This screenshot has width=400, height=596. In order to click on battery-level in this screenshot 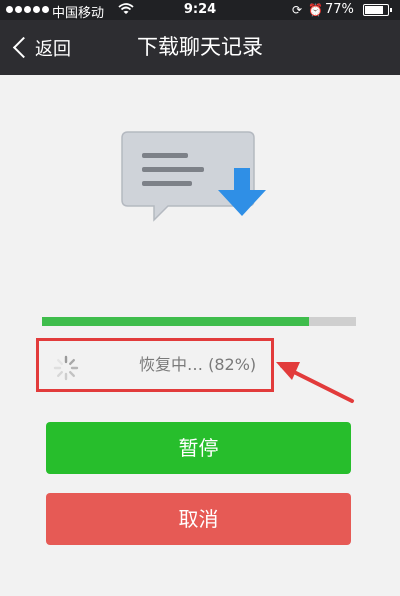, I will do `click(374, 10)`.